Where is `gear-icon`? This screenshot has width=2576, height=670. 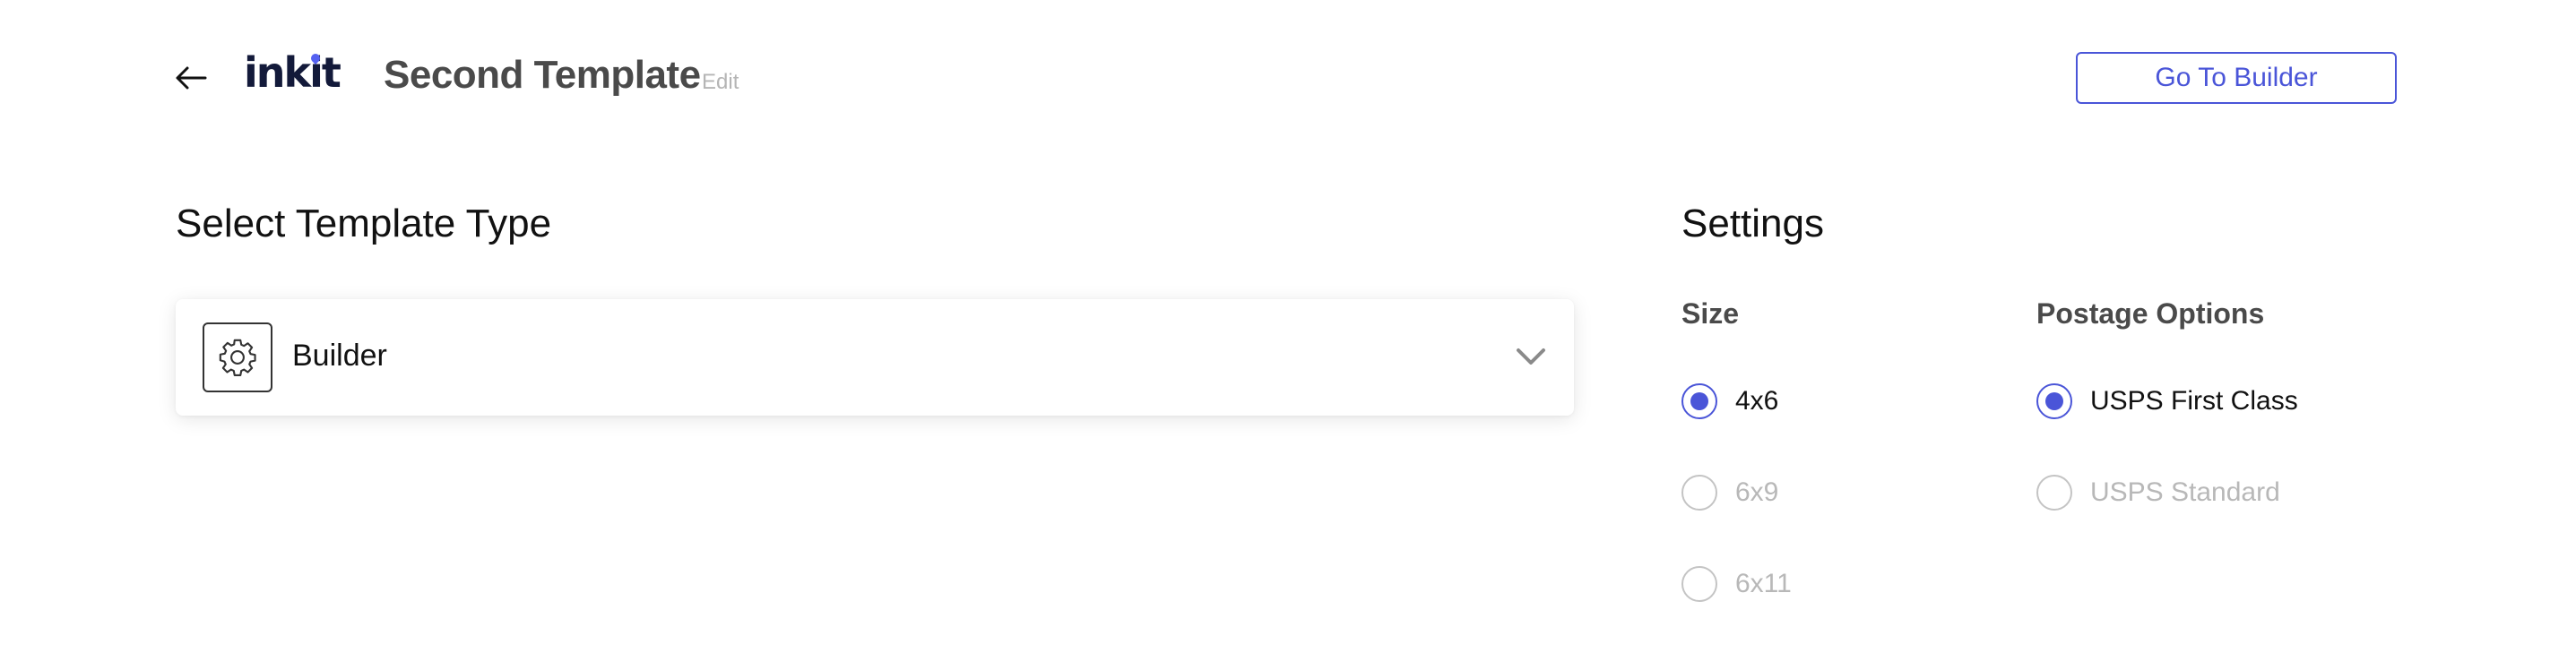
gear-icon is located at coordinates (237, 357).